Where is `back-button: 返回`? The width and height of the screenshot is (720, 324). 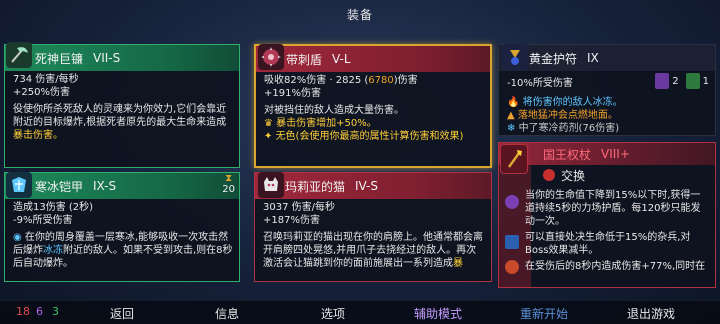
back-button: 返回 is located at coordinates (122, 313).